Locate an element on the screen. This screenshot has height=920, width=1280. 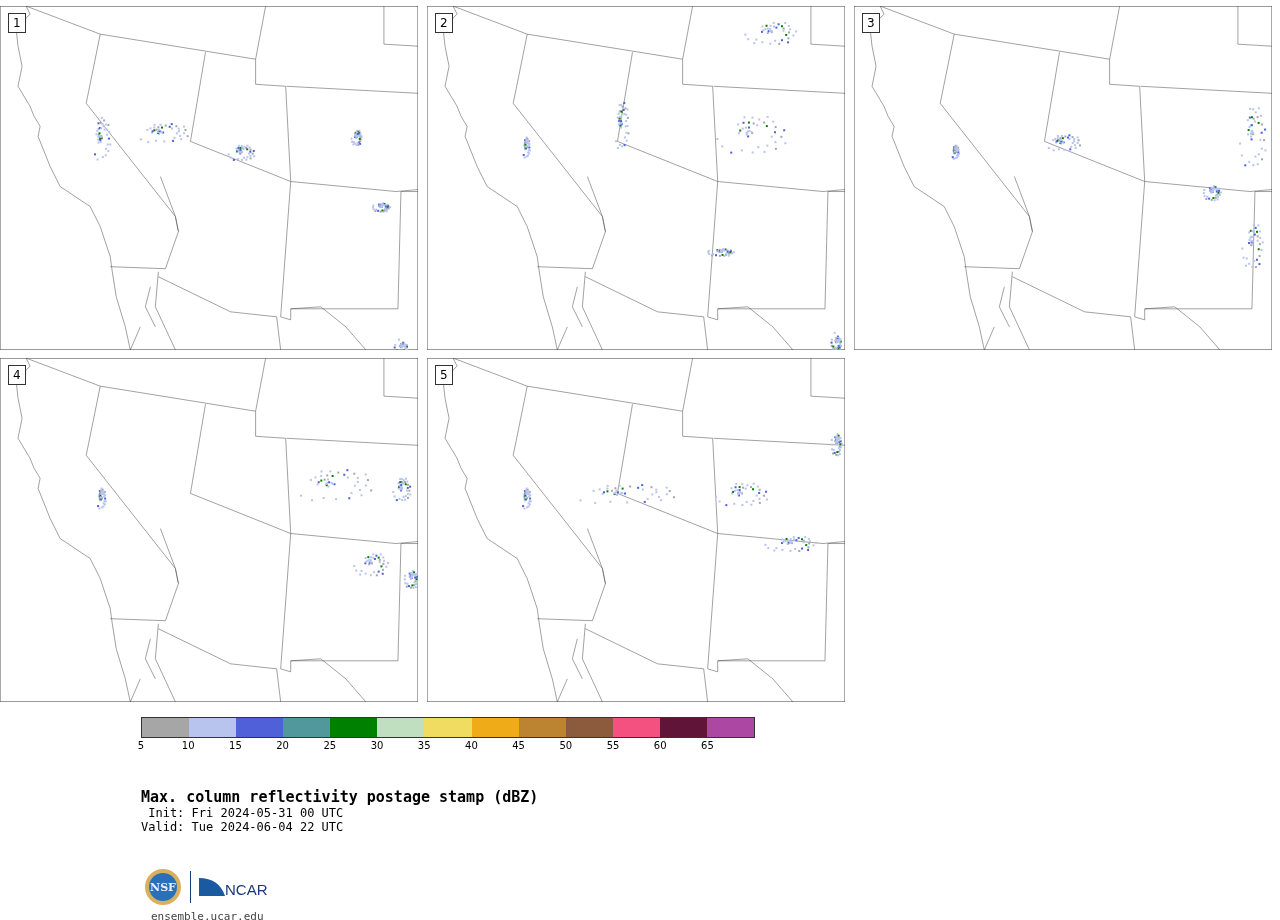
panel-number: 3 is located at coordinates (871, 23).